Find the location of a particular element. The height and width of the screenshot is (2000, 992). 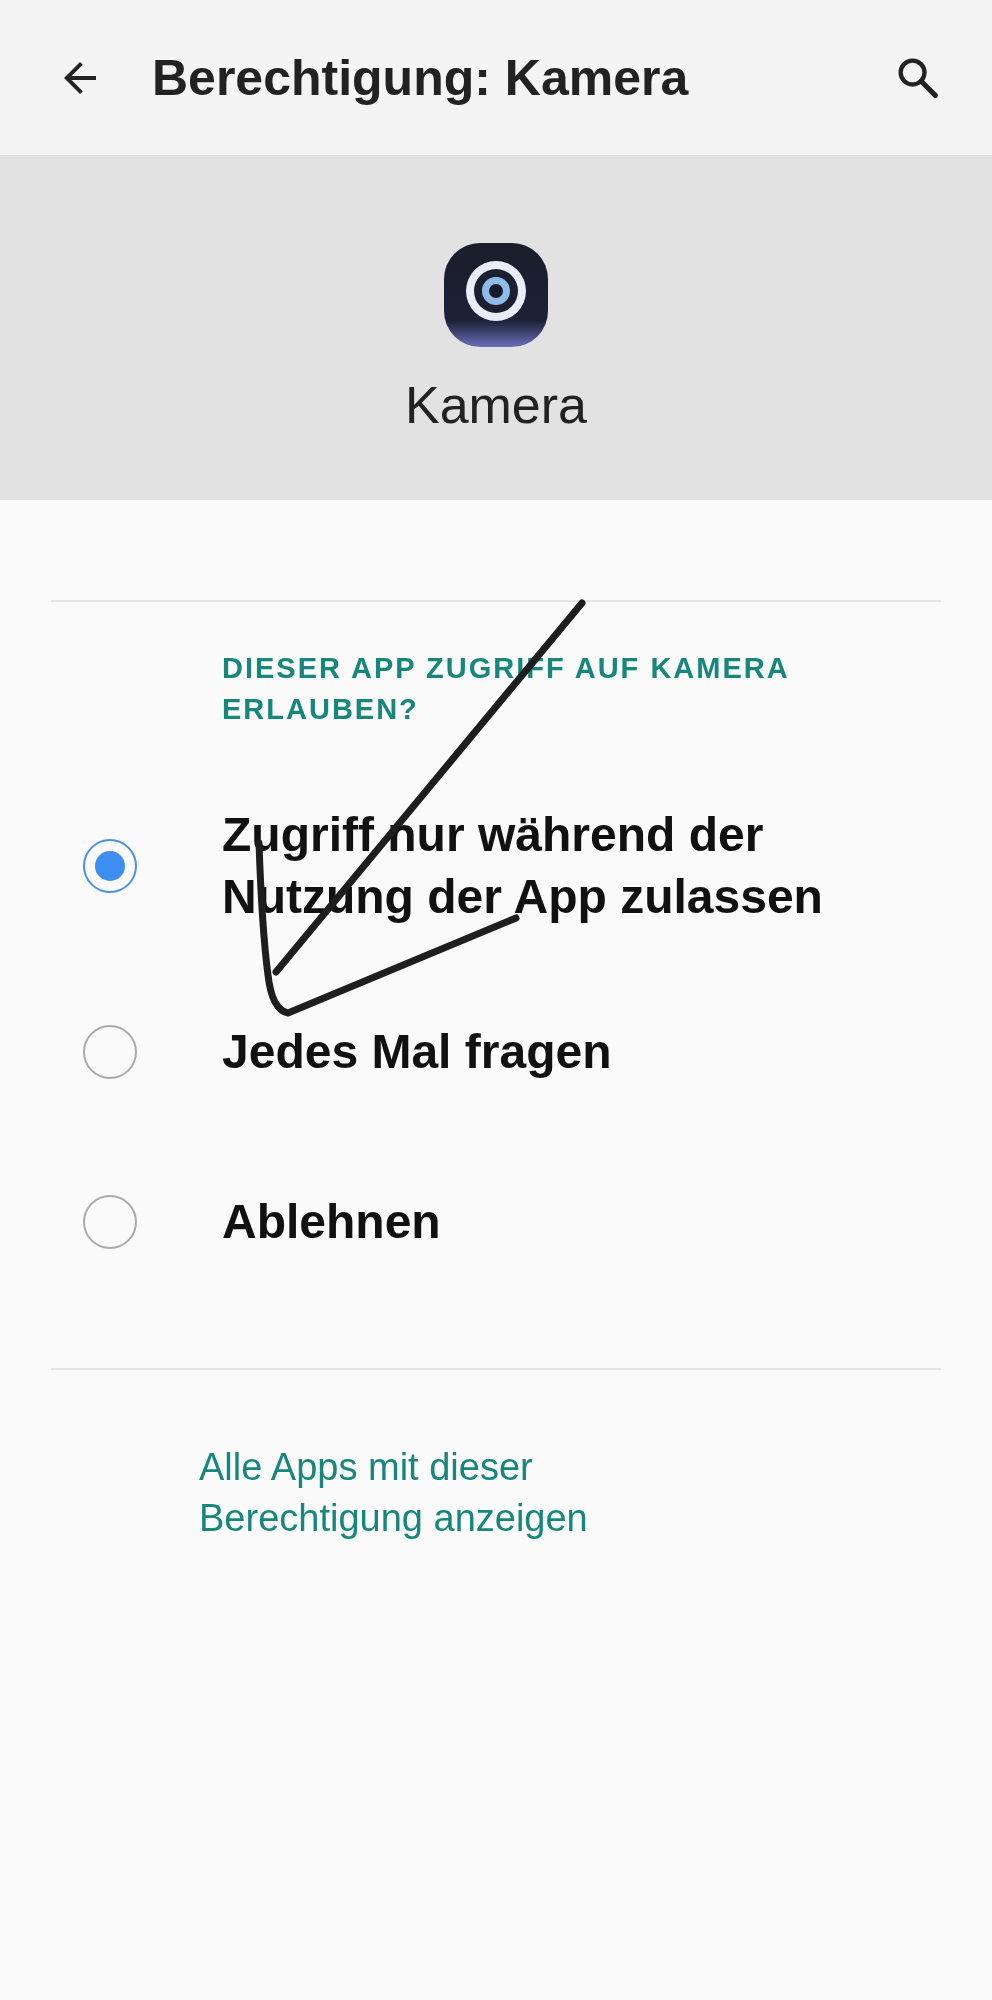

option-label: Ablehnen is located at coordinates (331, 1222).